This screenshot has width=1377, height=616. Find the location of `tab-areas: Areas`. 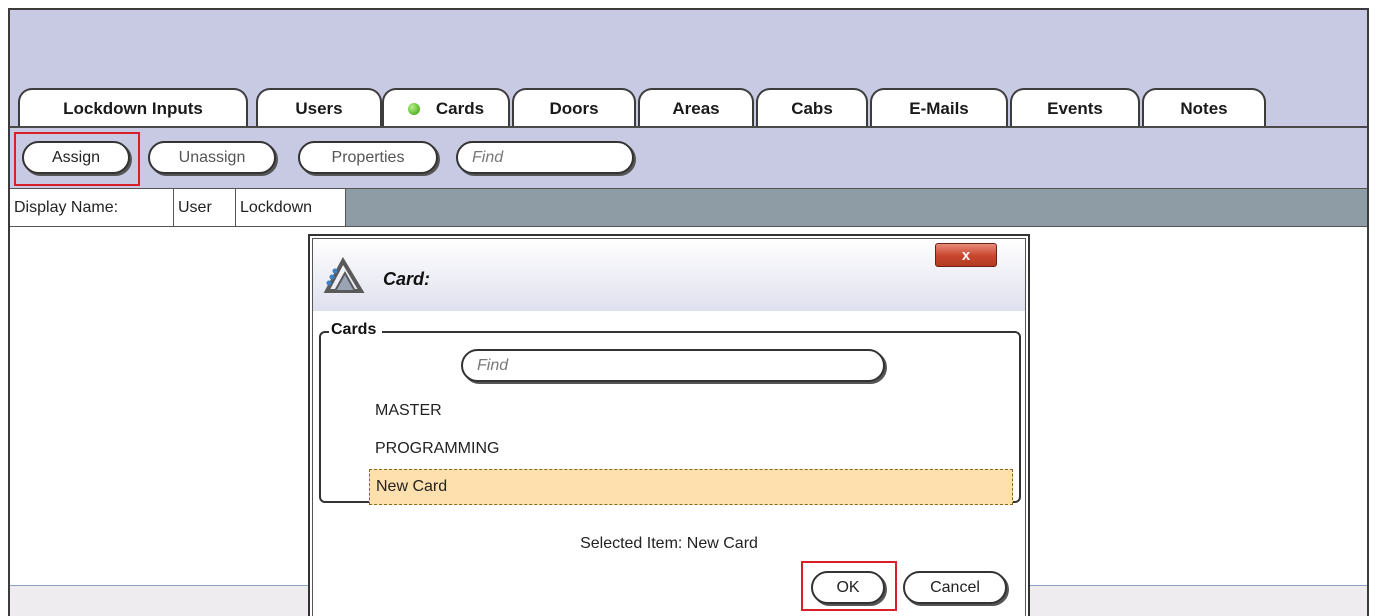

tab-areas: Areas is located at coordinates (696, 108).